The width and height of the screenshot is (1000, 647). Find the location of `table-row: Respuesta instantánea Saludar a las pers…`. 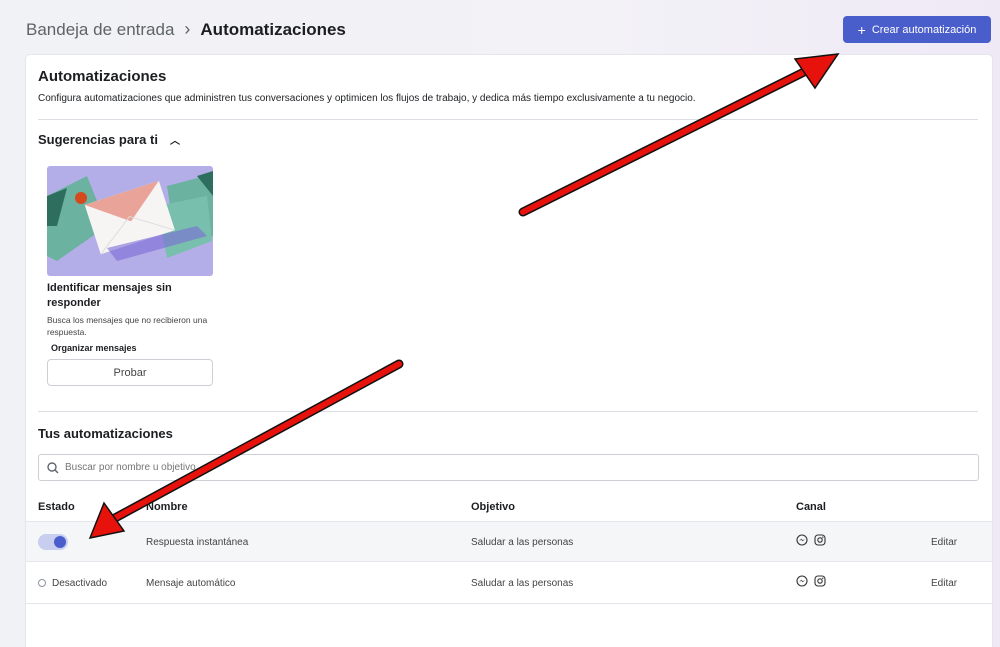

table-row: Respuesta instantánea Saludar a las pers… is located at coordinates (509, 541).